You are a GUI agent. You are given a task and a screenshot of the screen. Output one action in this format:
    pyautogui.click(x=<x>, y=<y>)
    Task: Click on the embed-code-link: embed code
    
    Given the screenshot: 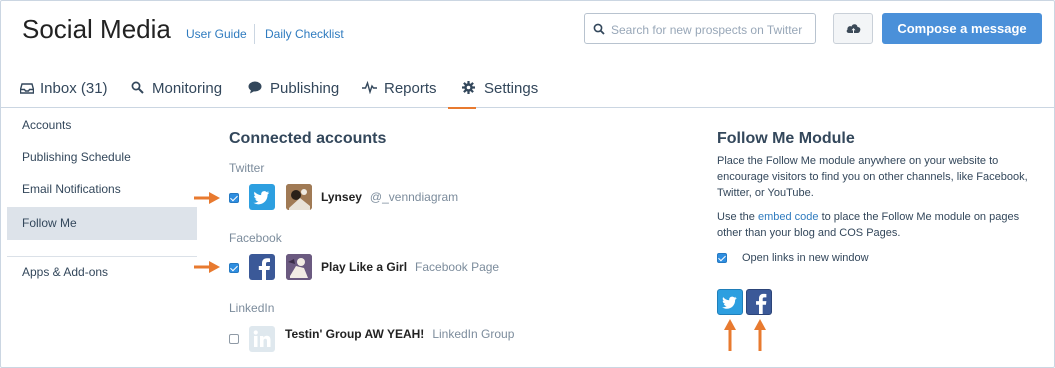 What is the action you would take?
    pyautogui.click(x=788, y=217)
    